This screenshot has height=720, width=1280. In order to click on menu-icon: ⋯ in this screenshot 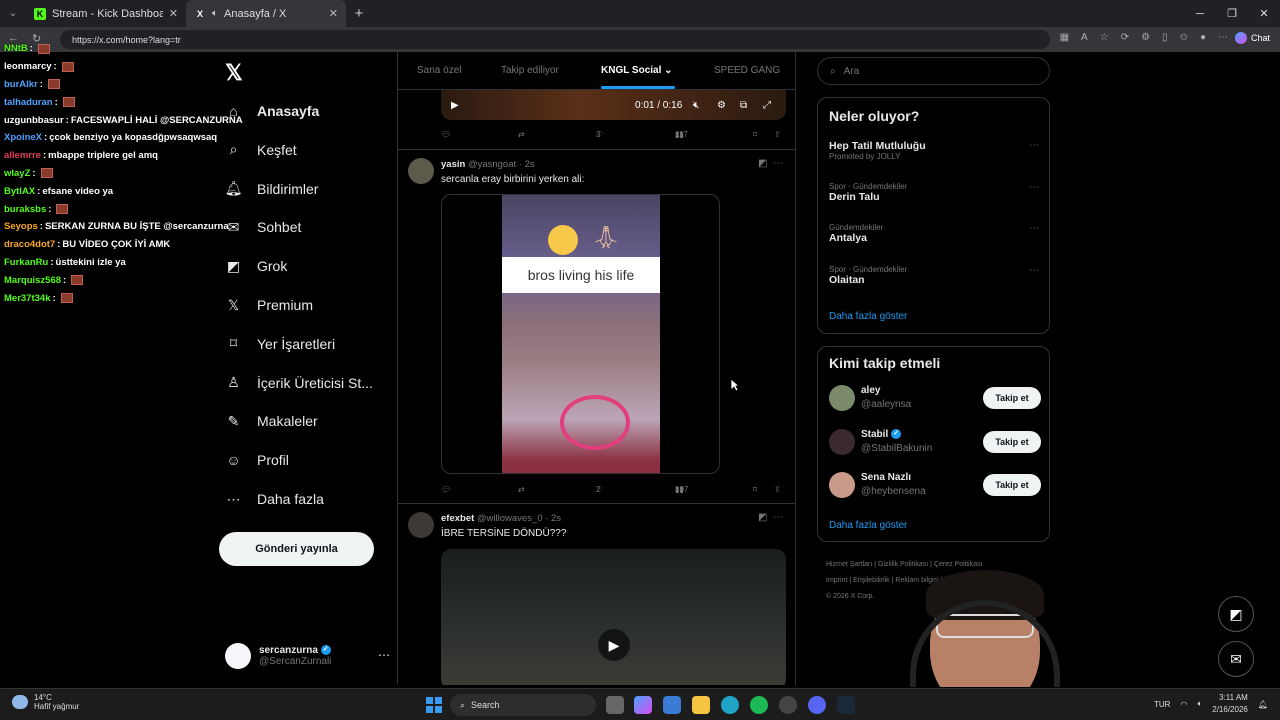, I will do `click(1223, 37)`.